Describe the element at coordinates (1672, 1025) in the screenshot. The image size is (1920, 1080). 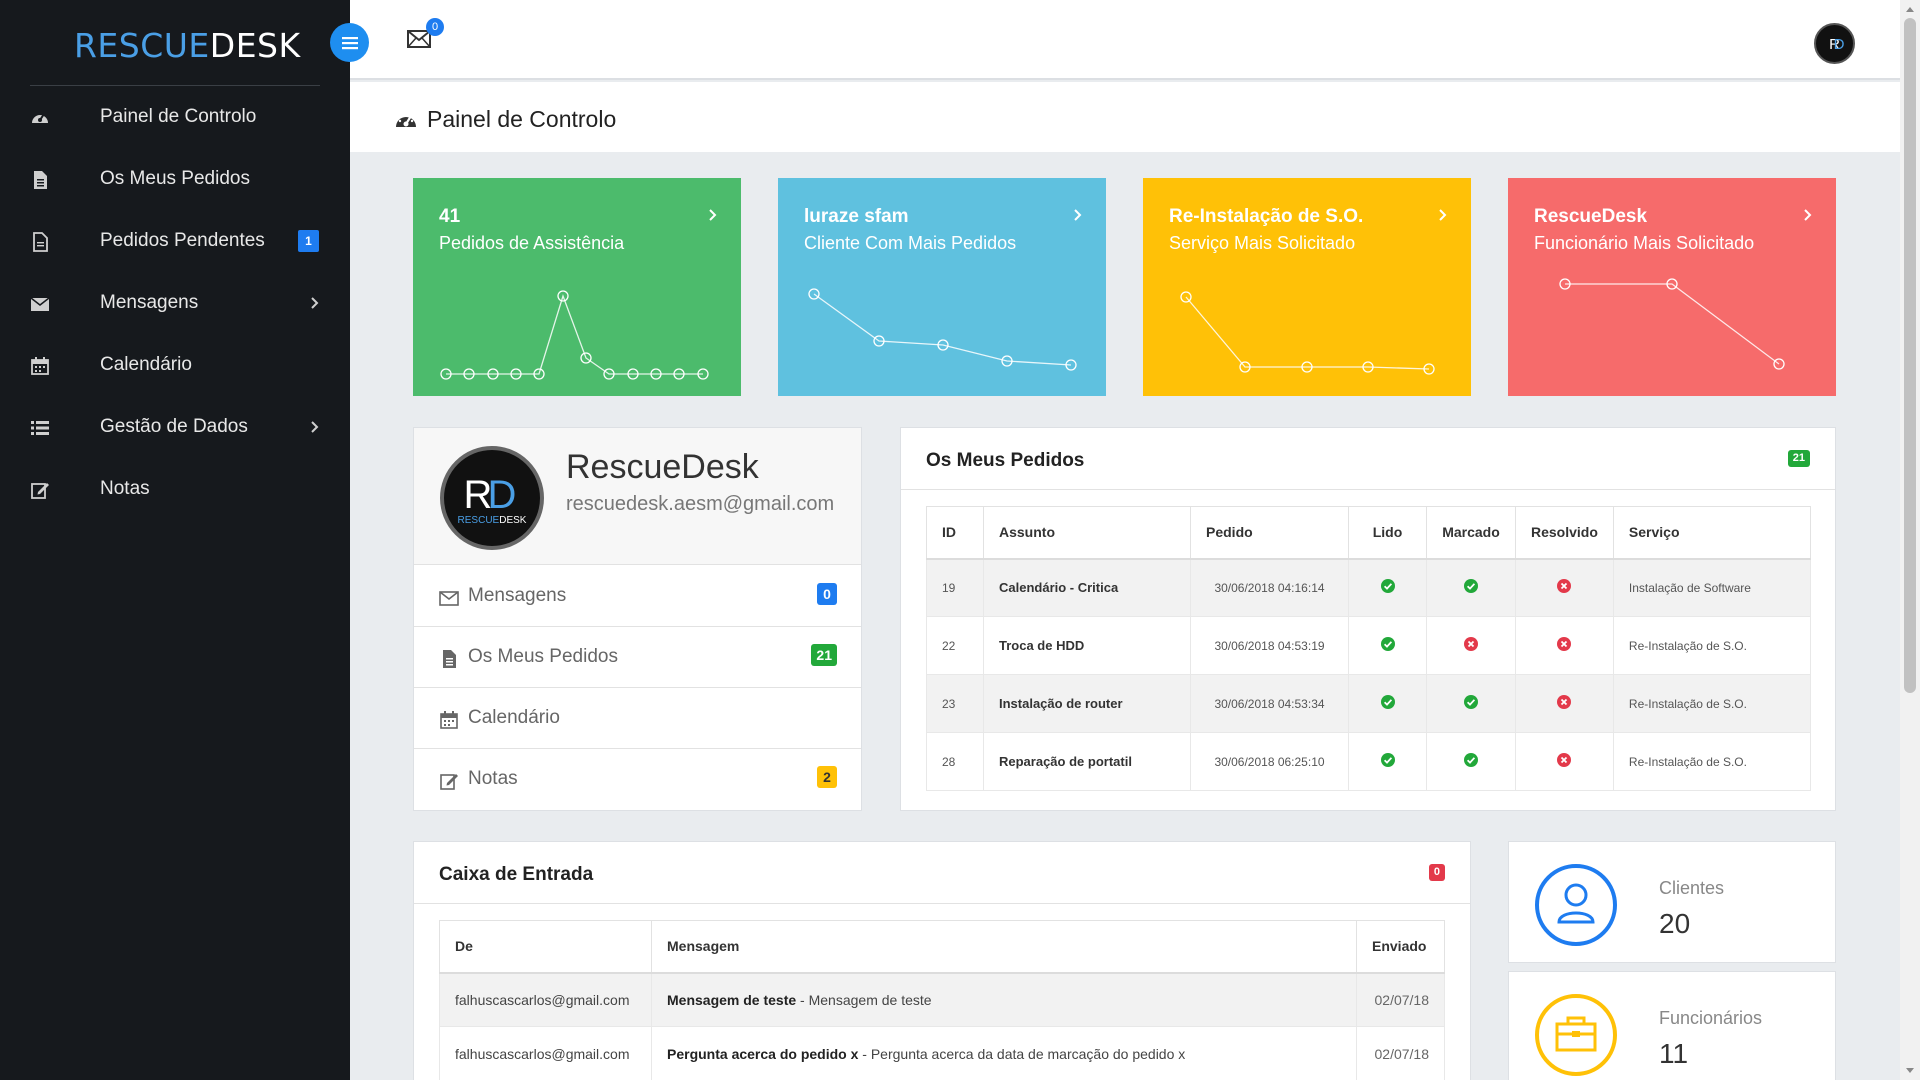
I see `stat-funcionarios: Funcionários 11` at that location.